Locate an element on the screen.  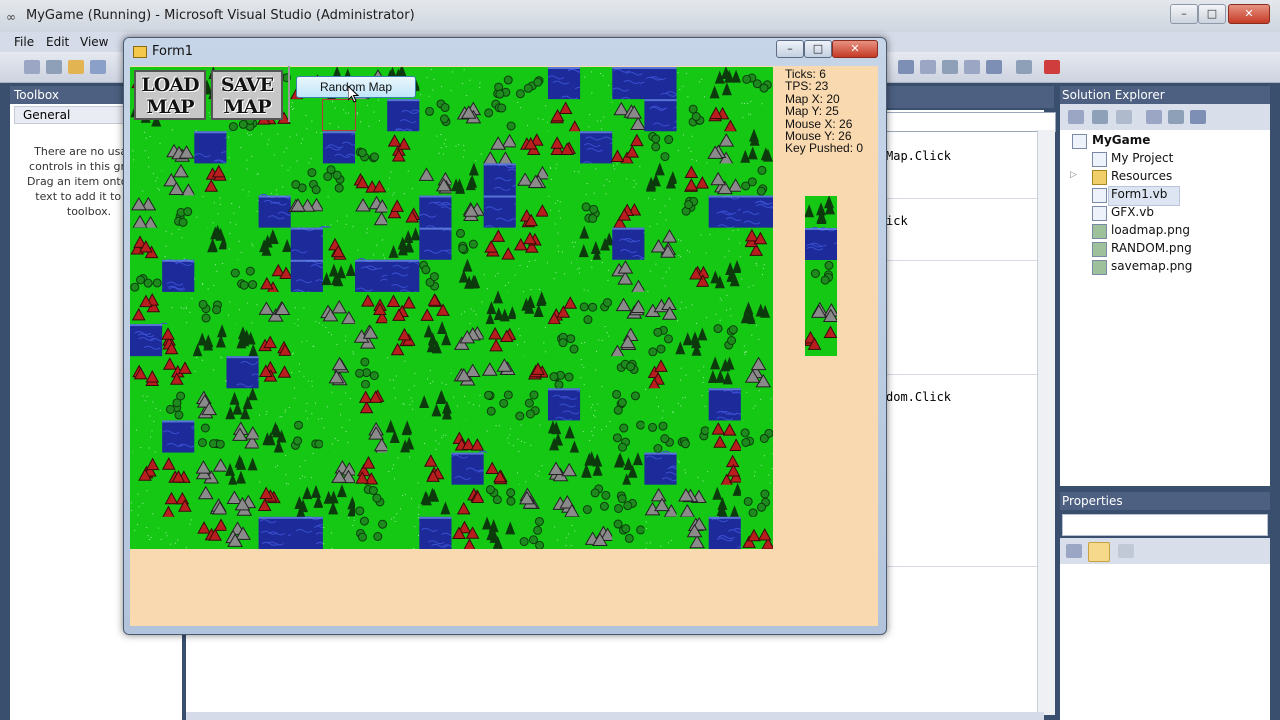
alphabetical-icon is located at coordinates (1099, 552).